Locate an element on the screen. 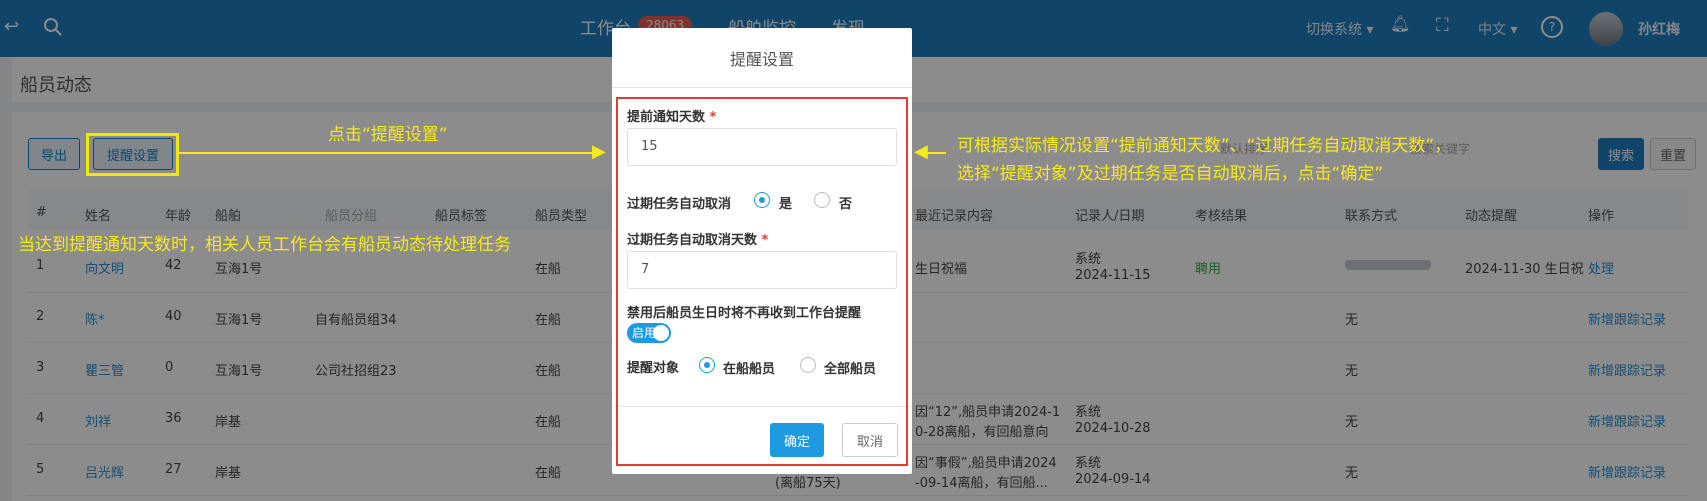  annotation-left-hint: 当达到提醒通知天数时，相关人员工作台会有船员动态待处理任务 is located at coordinates (264, 245).